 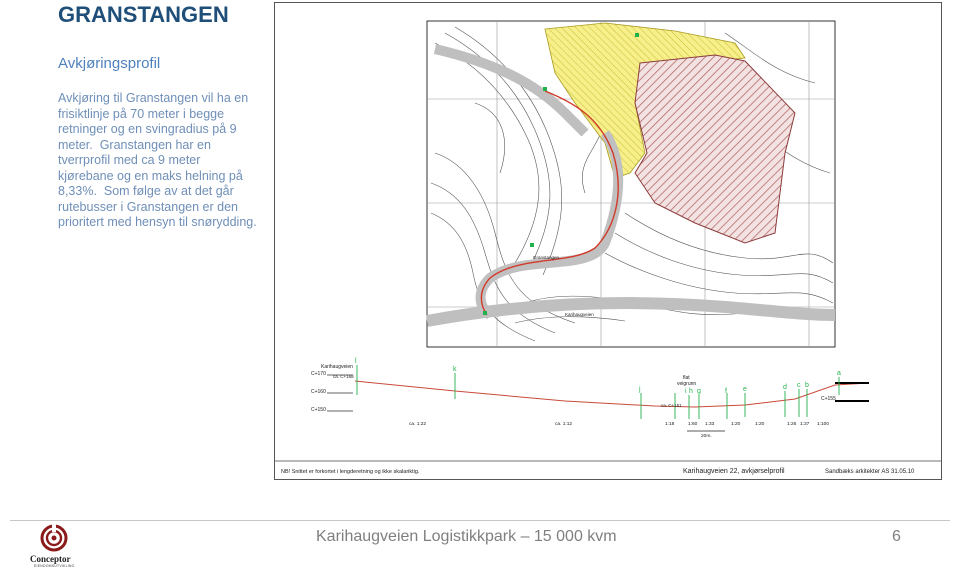 What do you see at coordinates (417, 424) in the screenshot?
I see `slope-1: ca. 1:22` at bounding box center [417, 424].